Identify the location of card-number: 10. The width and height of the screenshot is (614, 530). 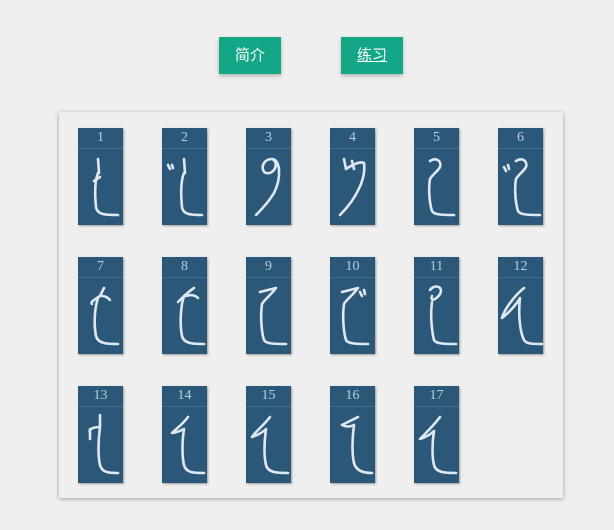
(352, 267).